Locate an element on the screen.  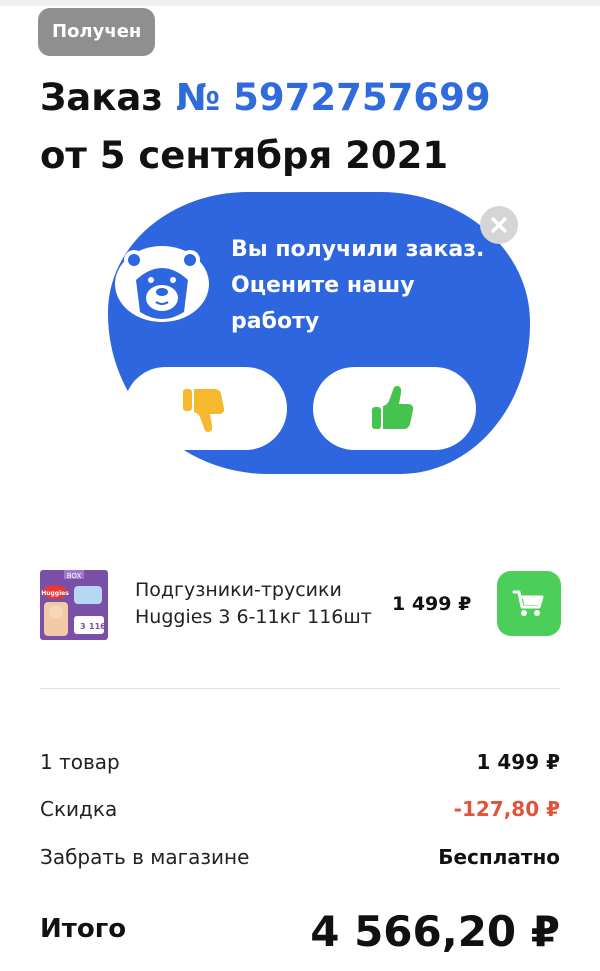
summary-discount-label: Скидка is located at coordinates (79, 809).